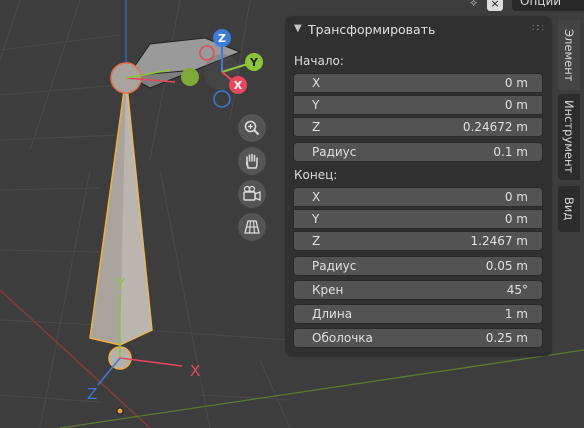  What do you see at coordinates (418, 219) in the screenshot?
I see `tail-y-field: Y 0 m` at bounding box center [418, 219].